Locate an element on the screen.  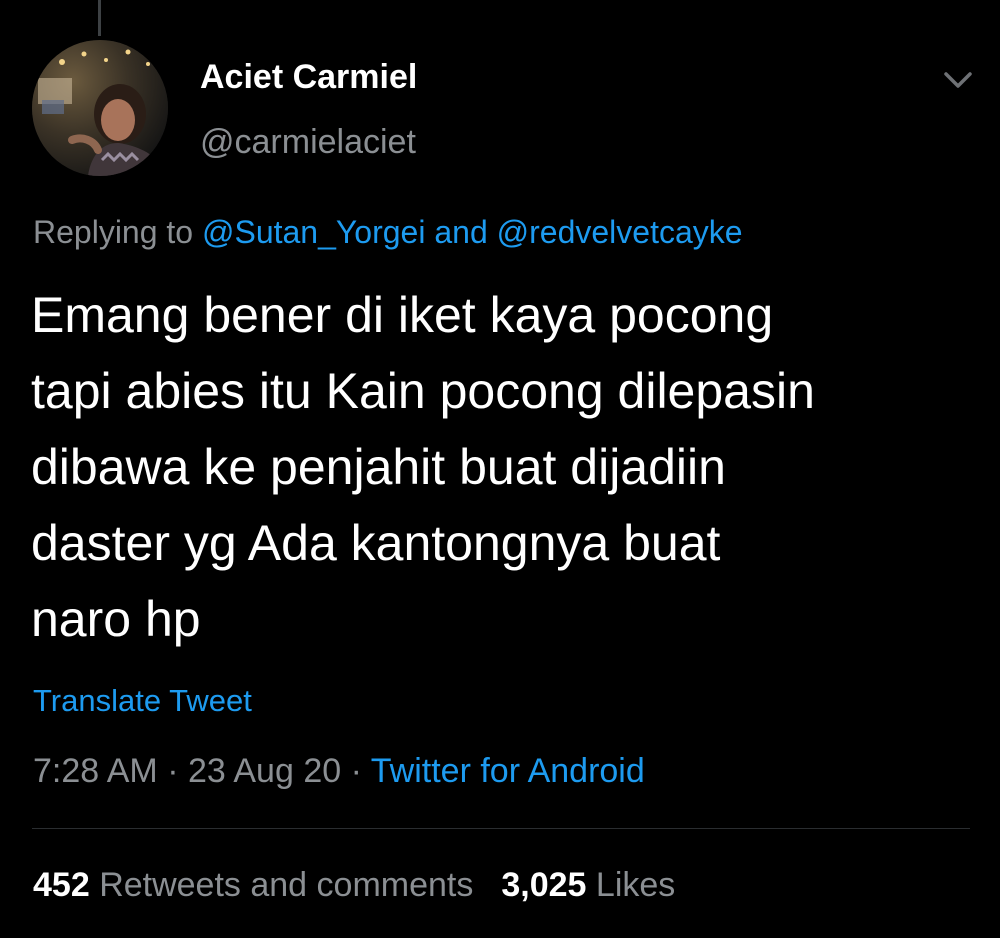
tweet-text-line: tapi abies itu Kain pocong dilepasin is located at coordinates (423, 391).